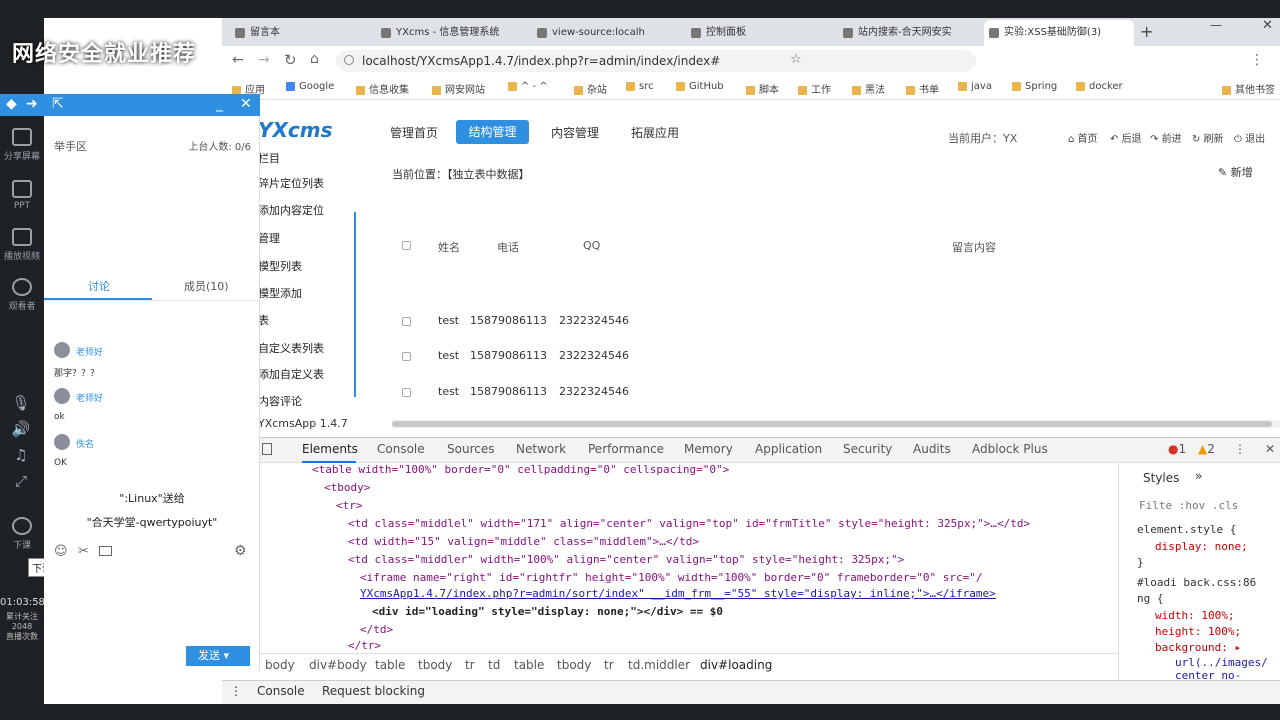 This screenshot has height=720, width=1280. What do you see at coordinates (1201, 546) in the screenshot?
I see `style-prop: display: none;` at bounding box center [1201, 546].